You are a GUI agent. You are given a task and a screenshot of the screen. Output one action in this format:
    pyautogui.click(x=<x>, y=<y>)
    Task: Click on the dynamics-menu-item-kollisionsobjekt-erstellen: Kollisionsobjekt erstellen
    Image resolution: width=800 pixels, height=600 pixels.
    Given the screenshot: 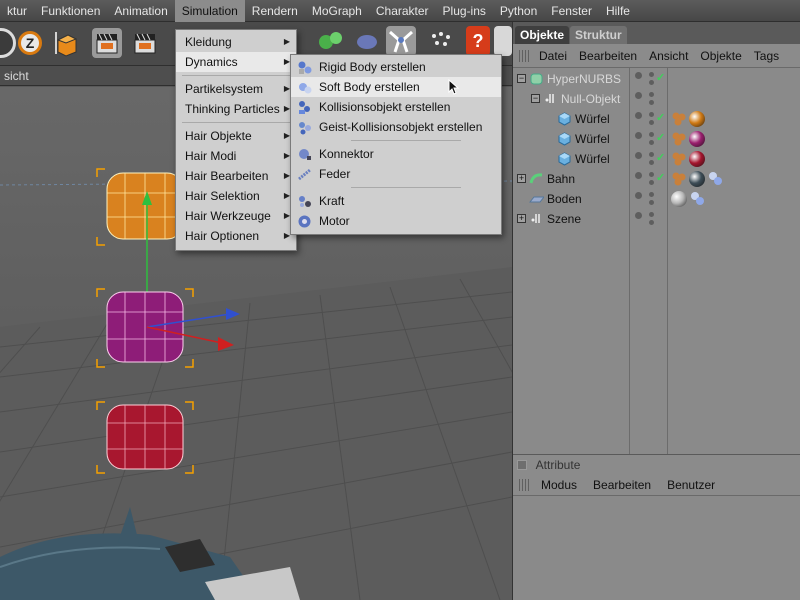 What is the action you would take?
    pyautogui.click(x=396, y=107)
    